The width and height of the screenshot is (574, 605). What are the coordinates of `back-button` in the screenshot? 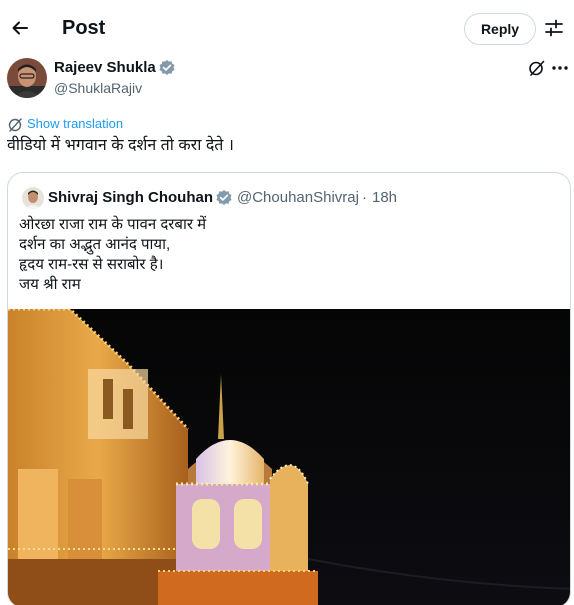 It's located at (20, 28).